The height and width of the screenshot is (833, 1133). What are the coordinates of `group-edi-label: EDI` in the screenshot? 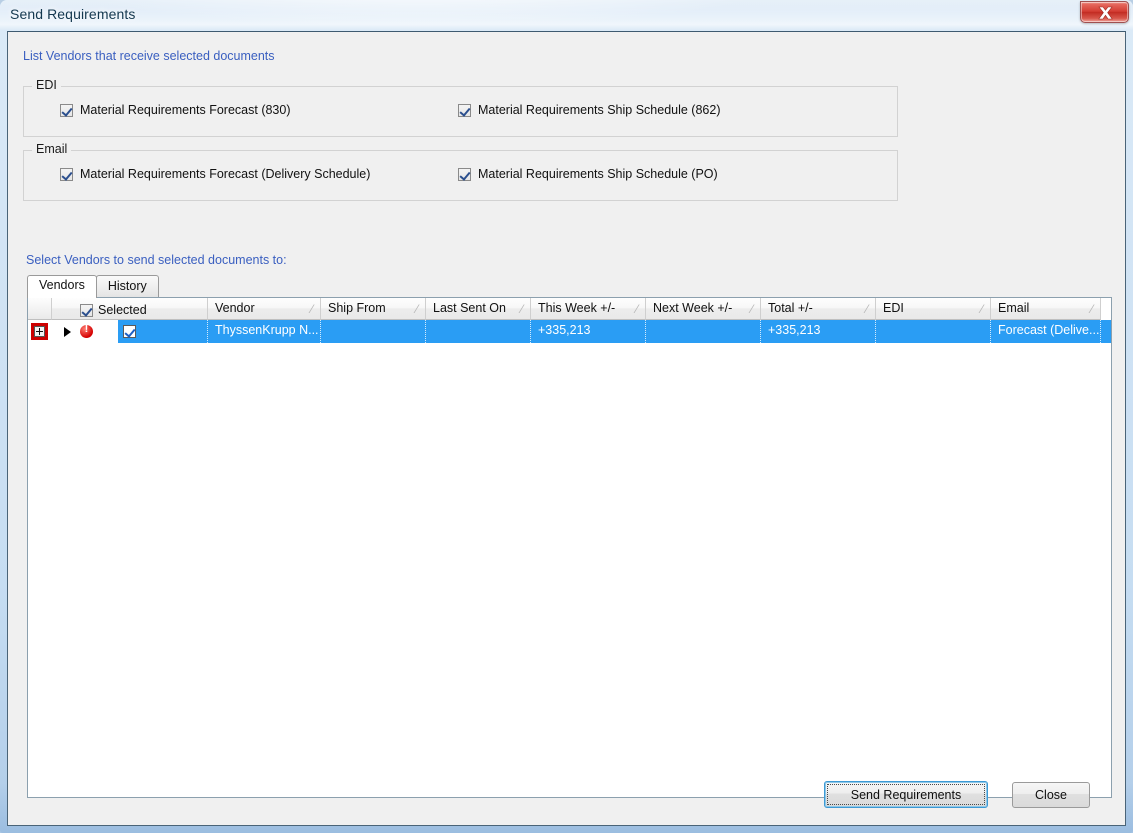 It's located at (46, 85).